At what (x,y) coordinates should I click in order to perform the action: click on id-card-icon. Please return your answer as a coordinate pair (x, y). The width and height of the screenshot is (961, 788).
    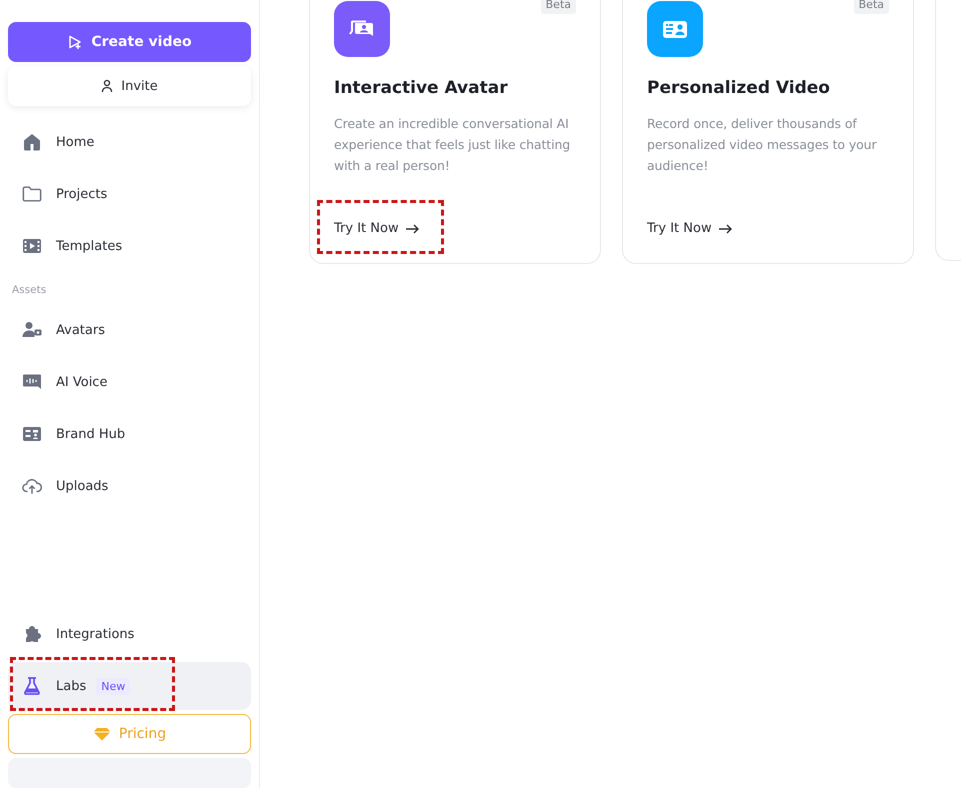
    Looking at the image, I should click on (32, 434).